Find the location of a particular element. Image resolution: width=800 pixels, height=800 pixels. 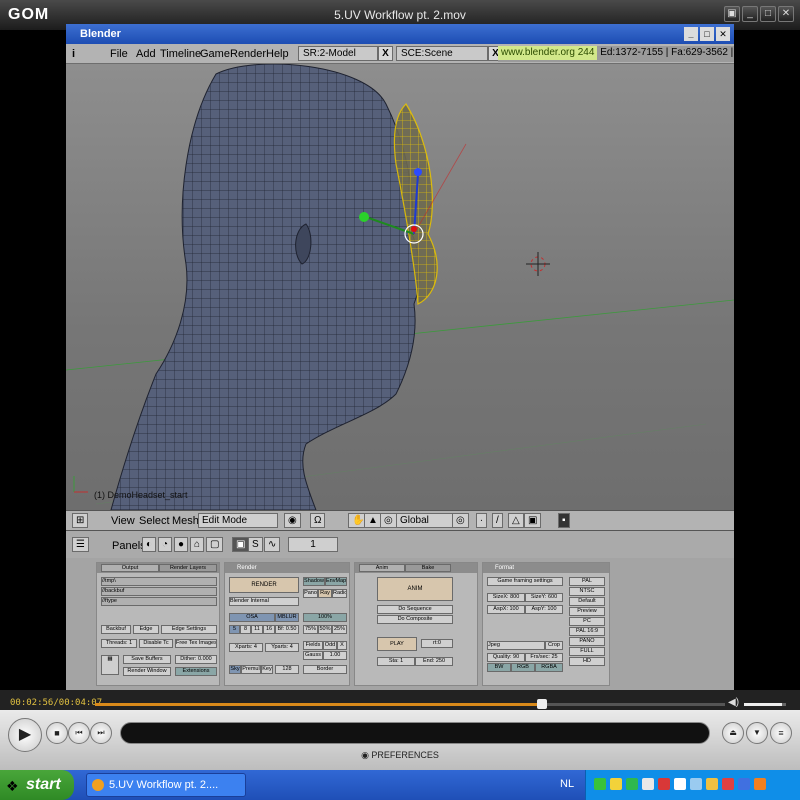

menu-view: View is located at coordinates (123, 521).